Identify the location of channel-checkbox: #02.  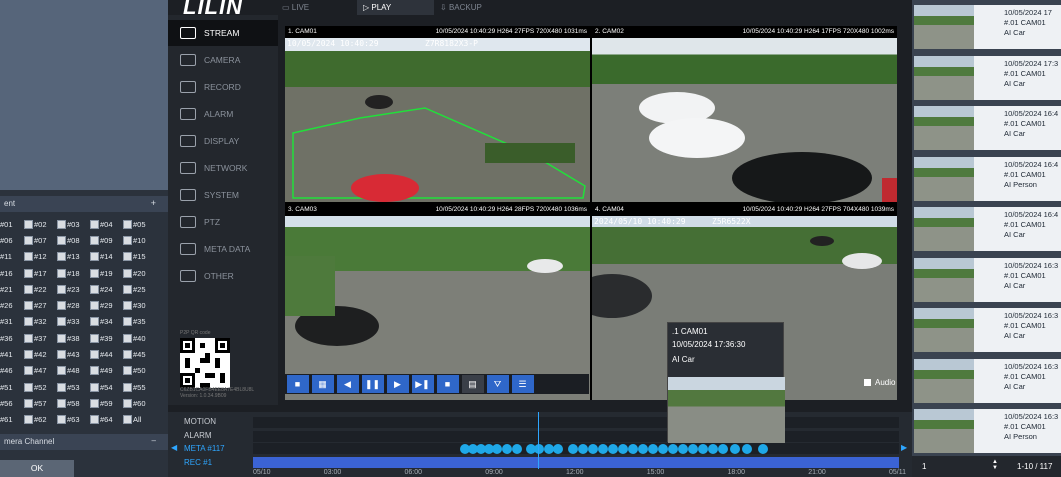
(40, 224).